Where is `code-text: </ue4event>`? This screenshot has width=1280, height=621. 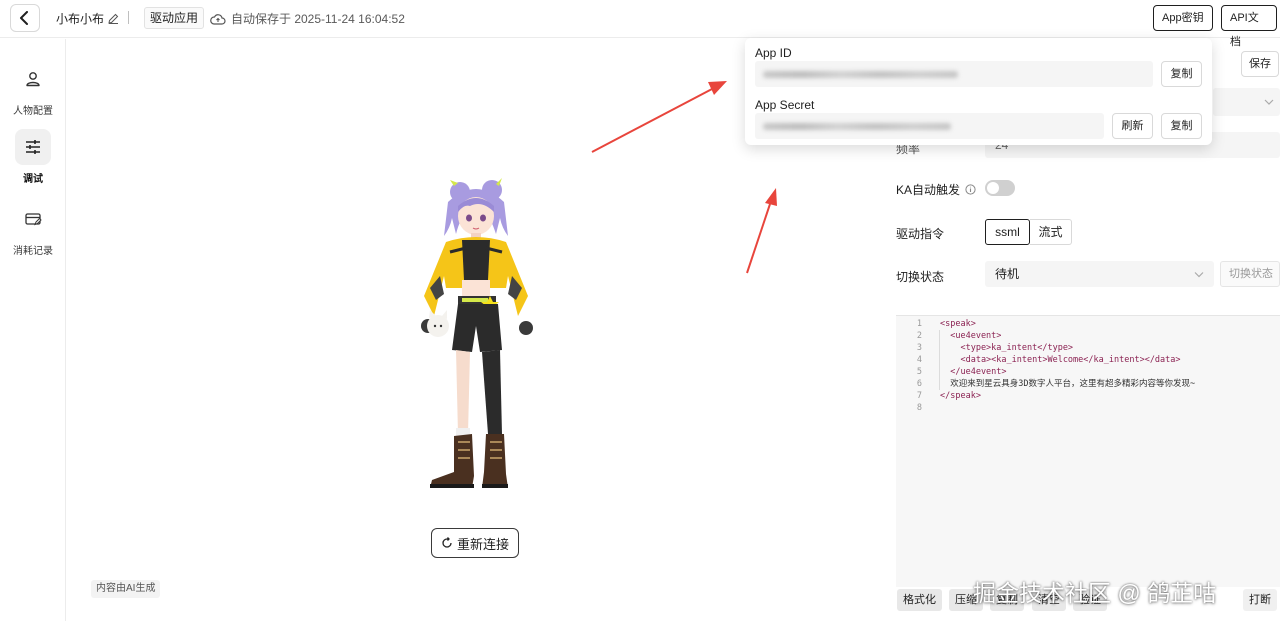 code-text: </ue4event> is located at coordinates (973, 372).